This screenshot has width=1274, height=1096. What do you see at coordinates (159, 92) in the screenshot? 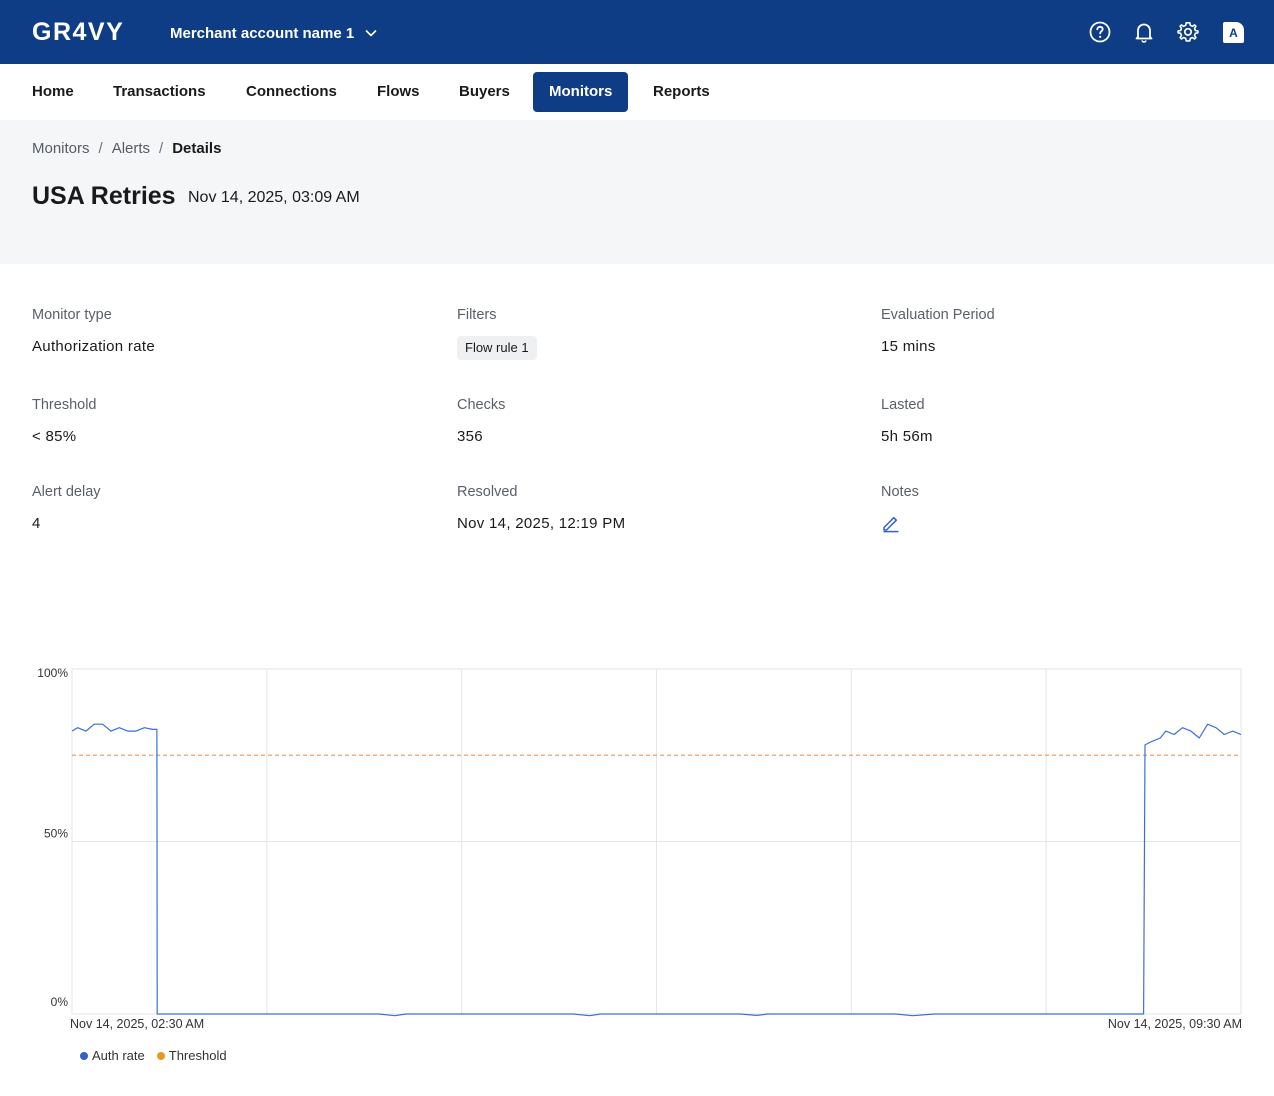
I see `nav-transactions: Transactions` at bounding box center [159, 92].